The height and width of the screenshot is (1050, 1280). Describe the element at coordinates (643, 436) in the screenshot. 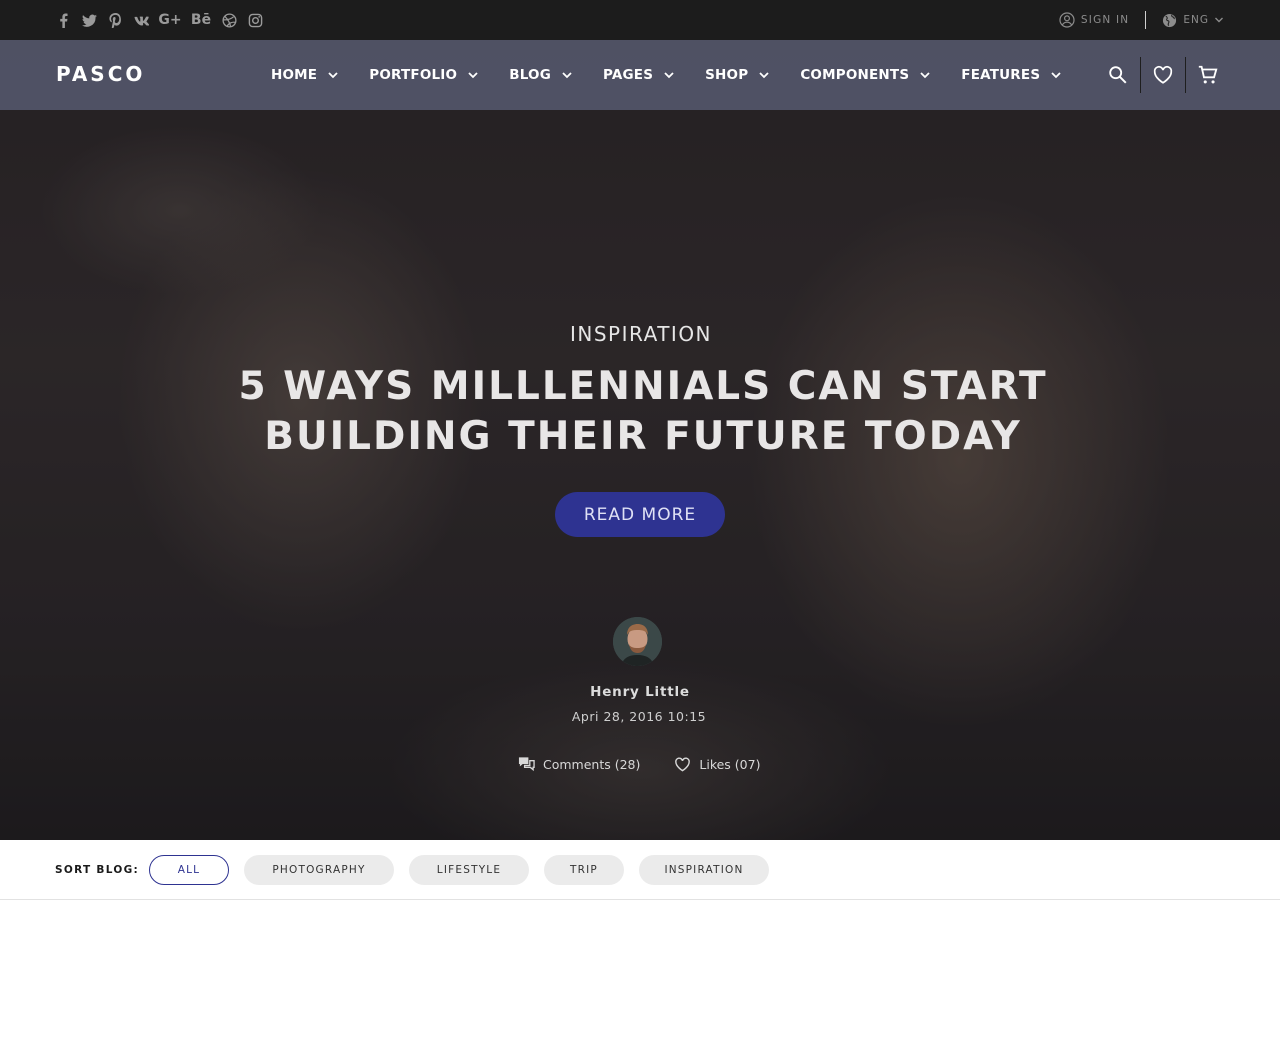

I see `post-title-line: BUILDING THEIR FUTURE TODAY` at that location.